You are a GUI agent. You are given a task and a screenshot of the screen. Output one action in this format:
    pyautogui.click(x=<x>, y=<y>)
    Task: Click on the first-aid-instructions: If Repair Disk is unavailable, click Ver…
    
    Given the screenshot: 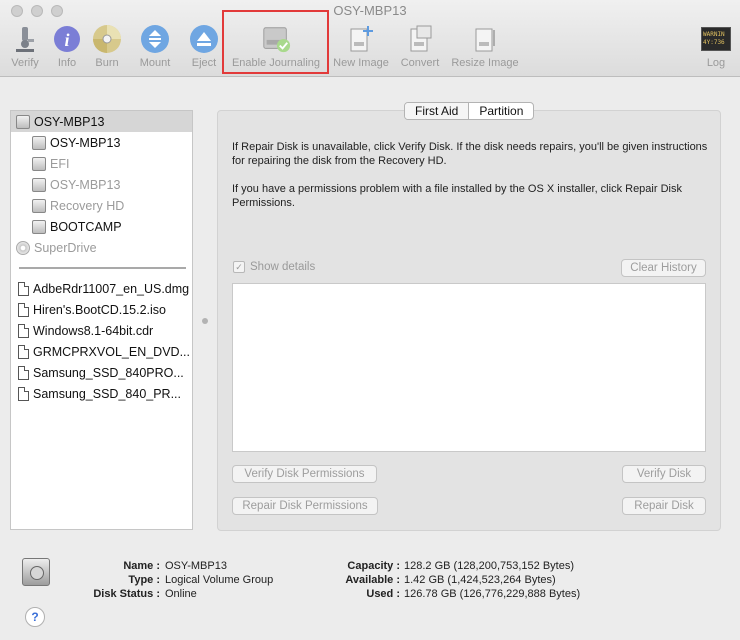 What is the action you would take?
    pyautogui.click(x=470, y=154)
    